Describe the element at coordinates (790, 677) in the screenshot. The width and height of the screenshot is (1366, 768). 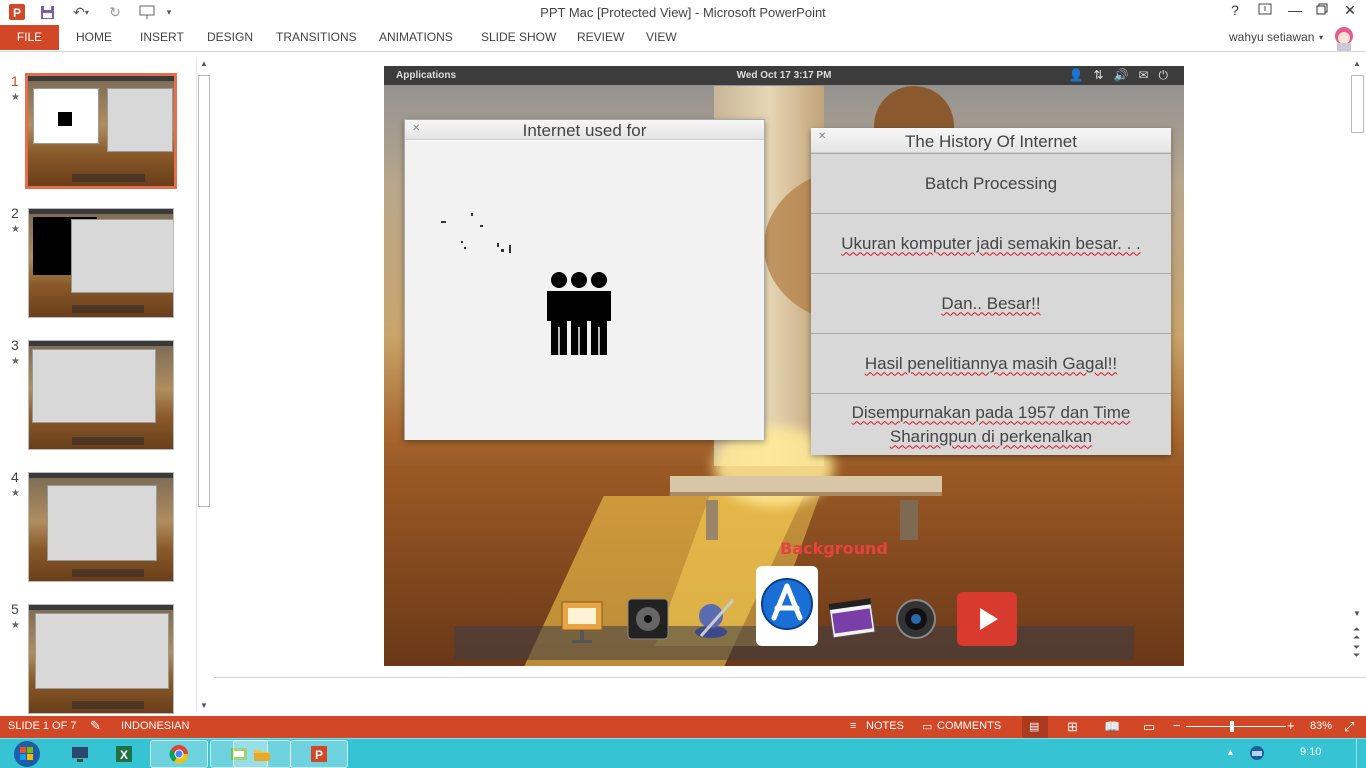
I see `notes-divider` at that location.